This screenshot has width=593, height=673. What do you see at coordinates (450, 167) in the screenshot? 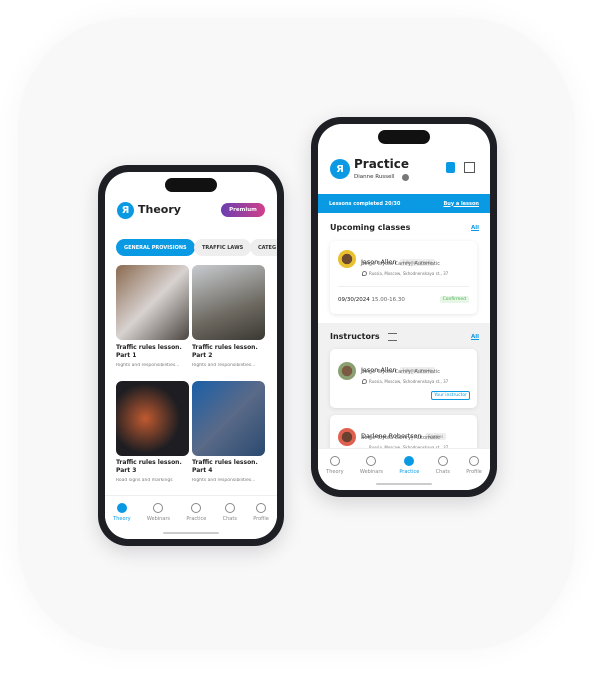
I see `list-view-icon` at bounding box center [450, 167].